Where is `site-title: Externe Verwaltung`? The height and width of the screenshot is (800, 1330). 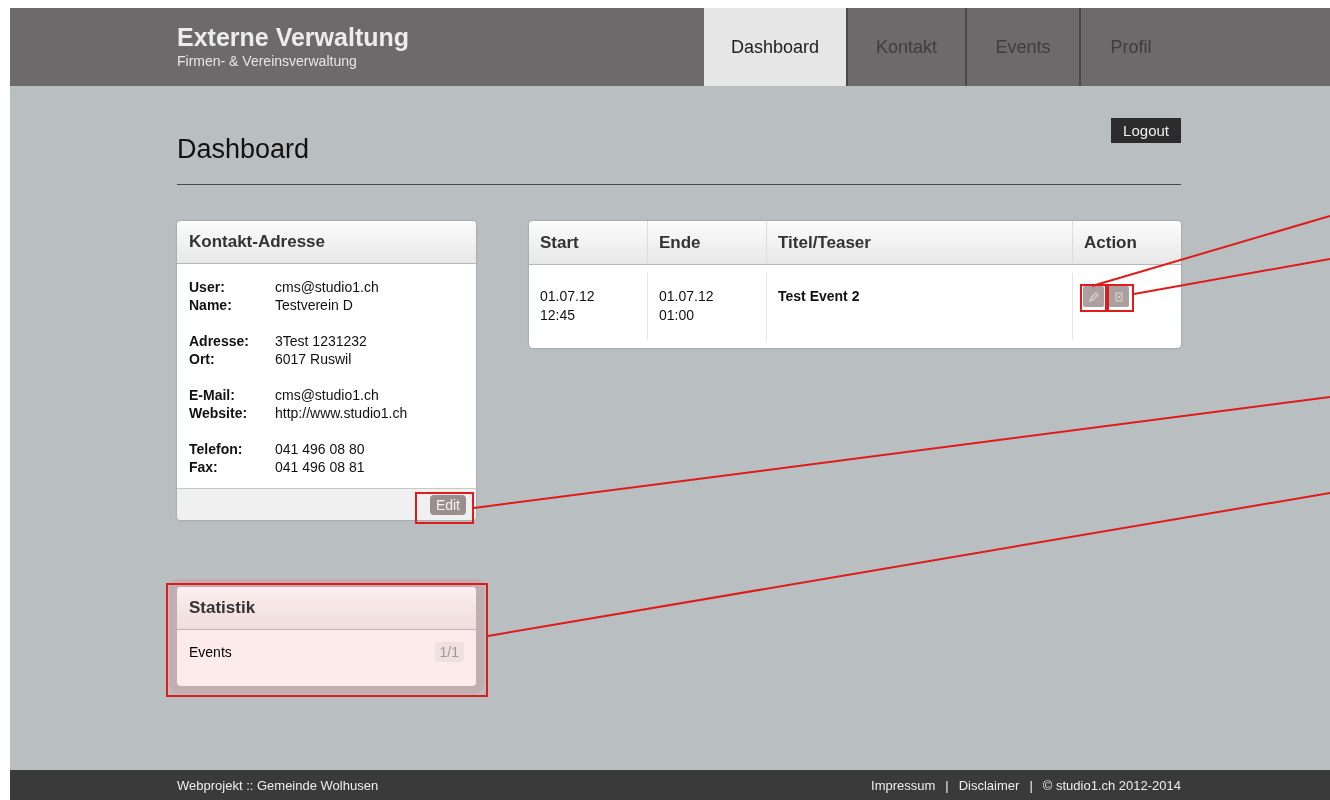
site-title: Externe Verwaltung is located at coordinates (293, 37).